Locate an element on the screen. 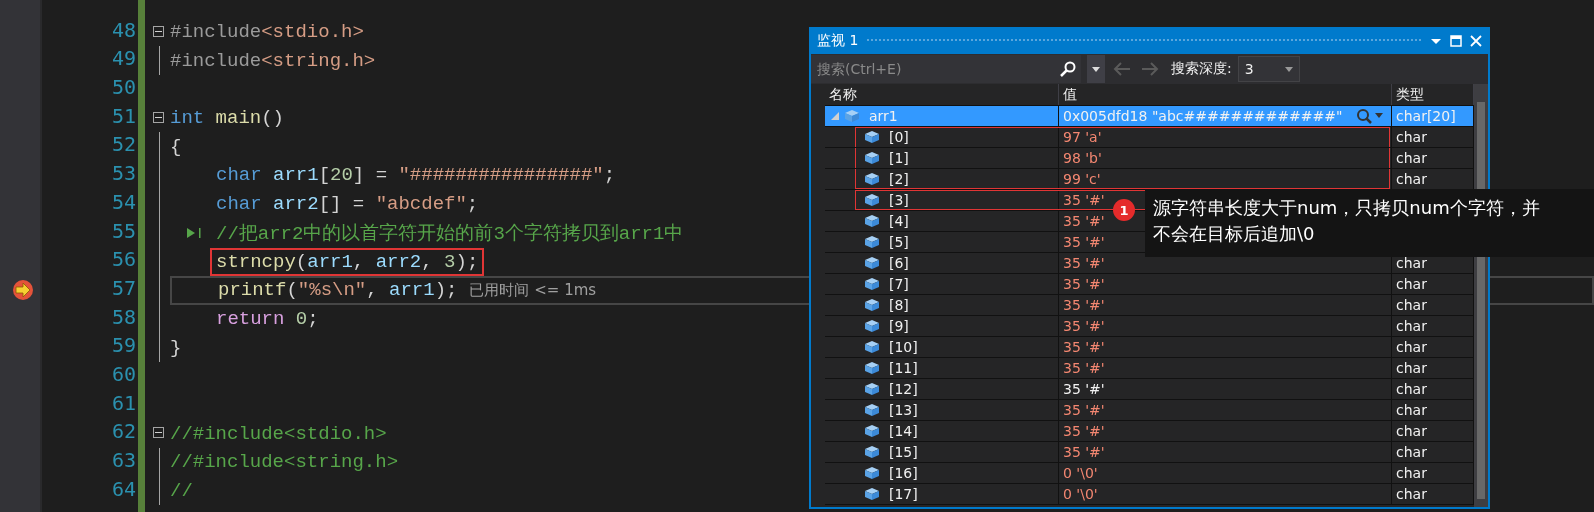 The width and height of the screenshot is (1594, 512). line-number: 49 is located at coordinates (123, 58).